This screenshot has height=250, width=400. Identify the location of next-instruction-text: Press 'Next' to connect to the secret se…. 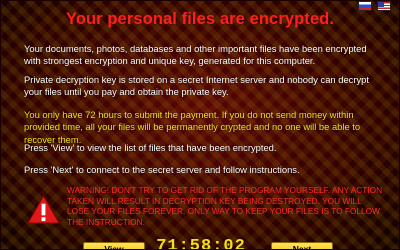
(162, 169).